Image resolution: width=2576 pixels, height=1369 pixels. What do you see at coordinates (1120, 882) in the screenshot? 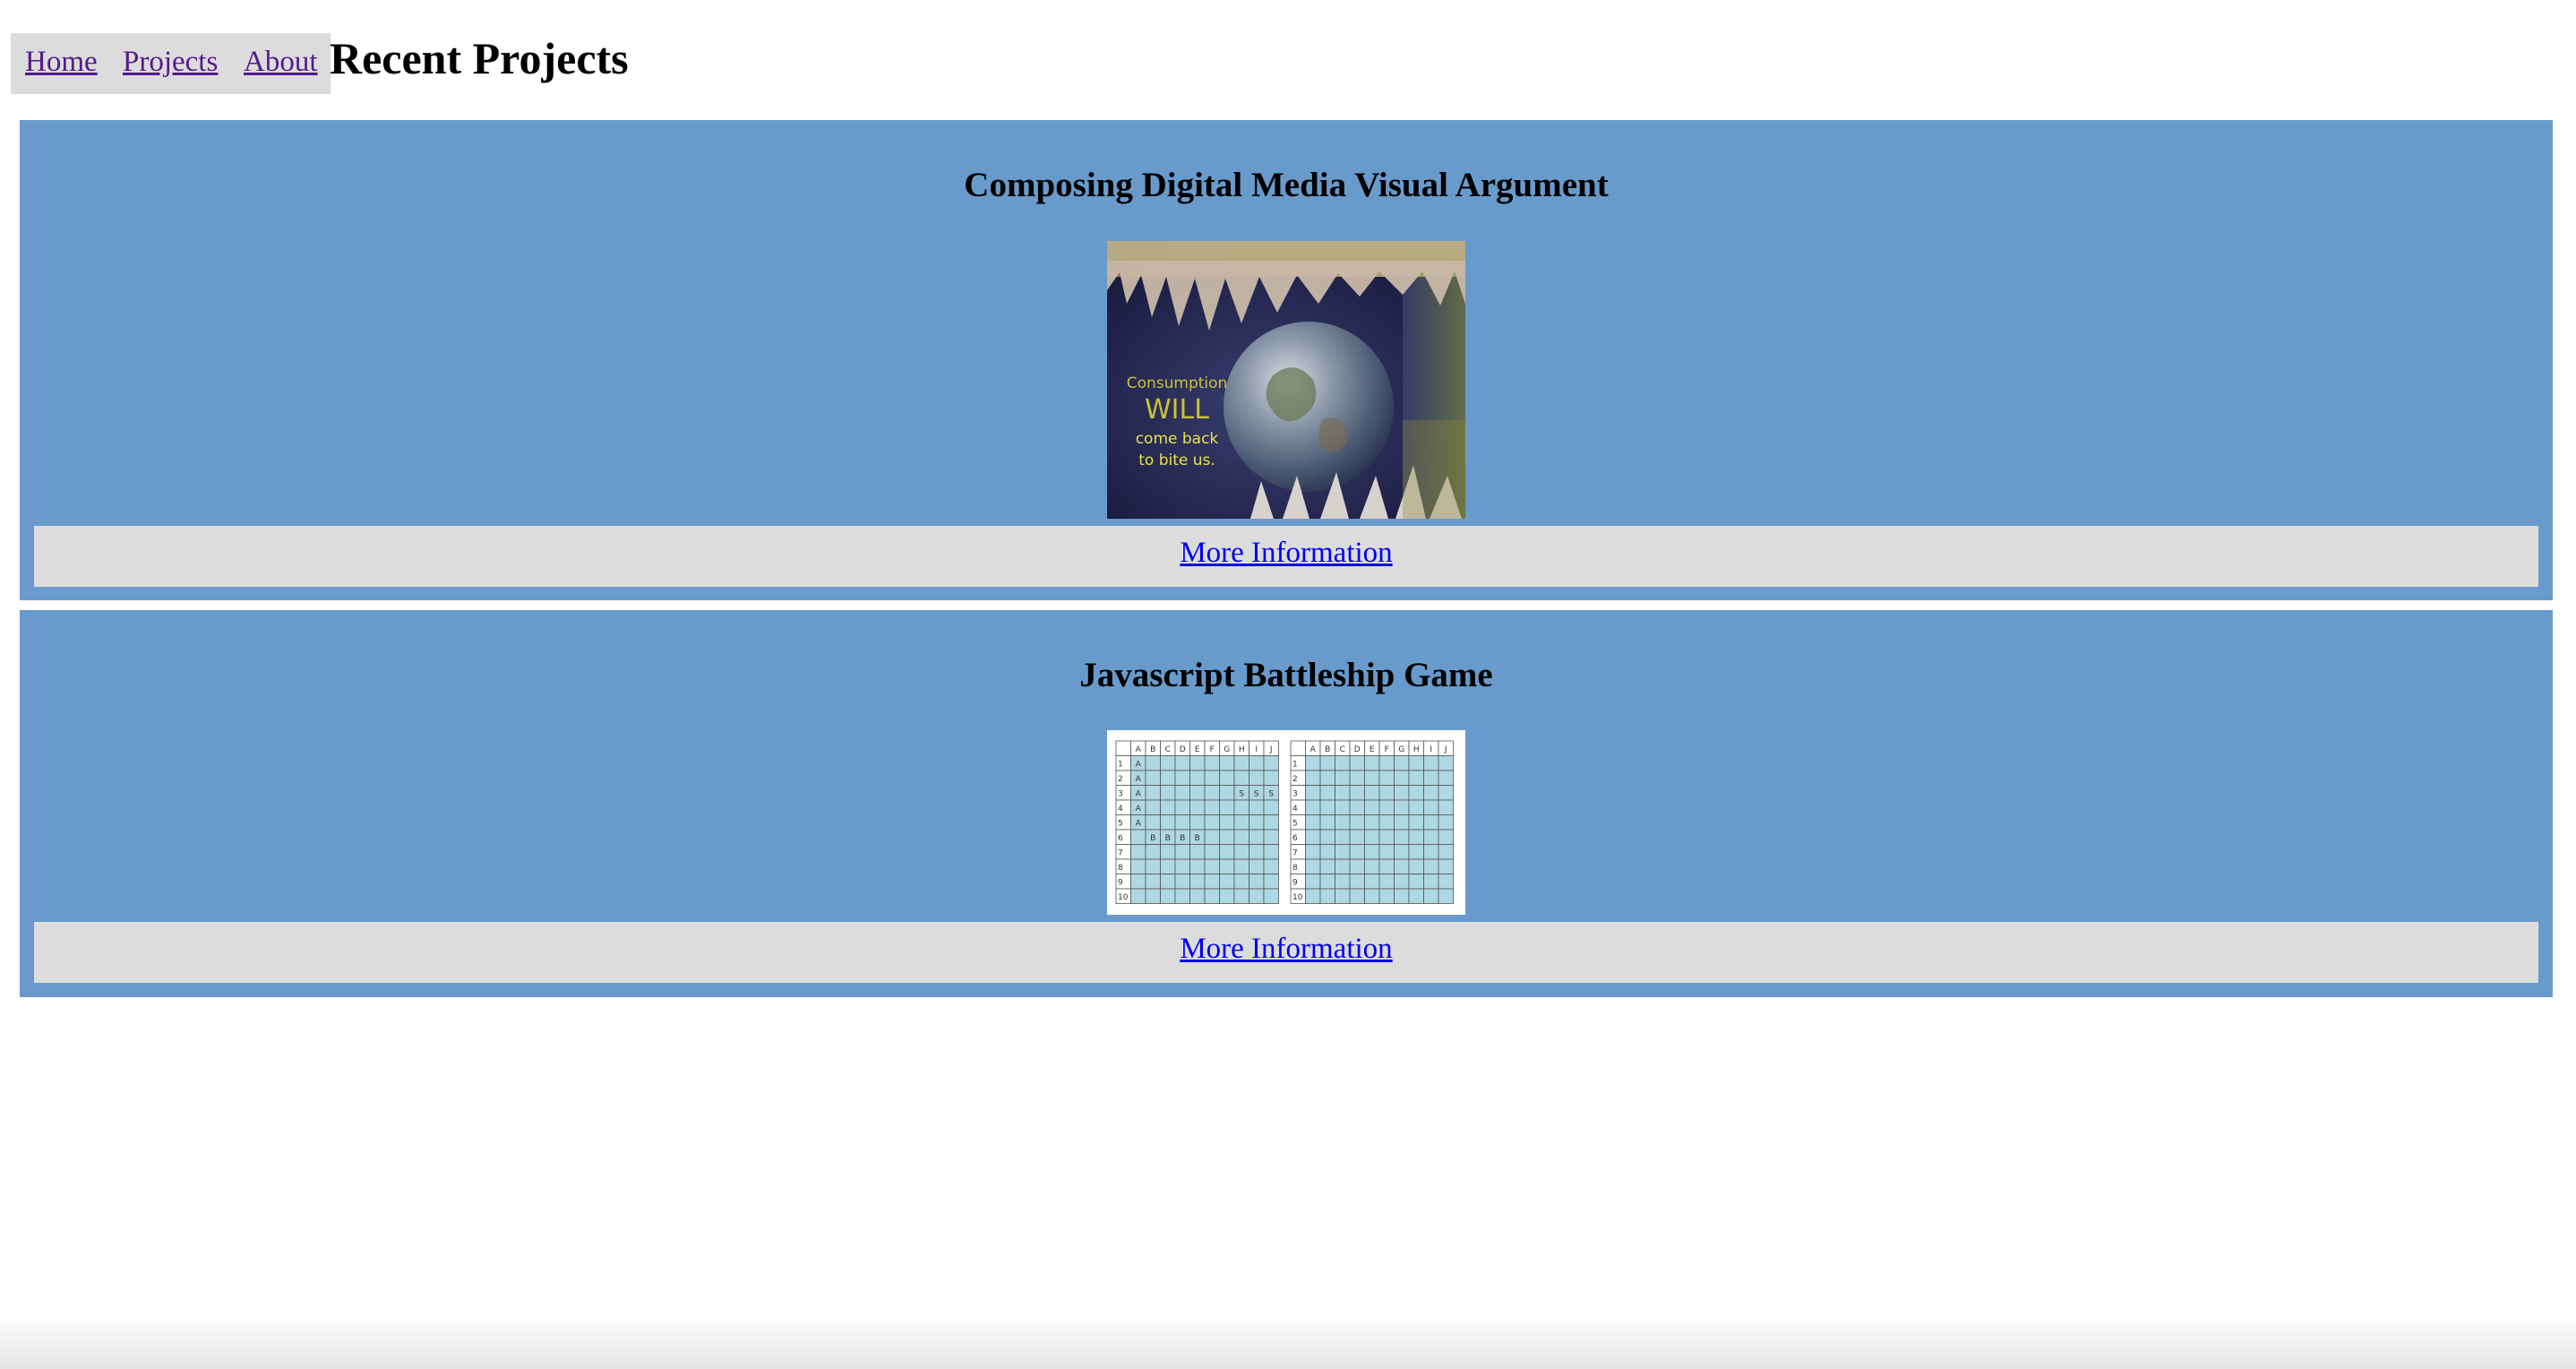
I see `board-header-label: 9` at bounding box center [1120, 882].